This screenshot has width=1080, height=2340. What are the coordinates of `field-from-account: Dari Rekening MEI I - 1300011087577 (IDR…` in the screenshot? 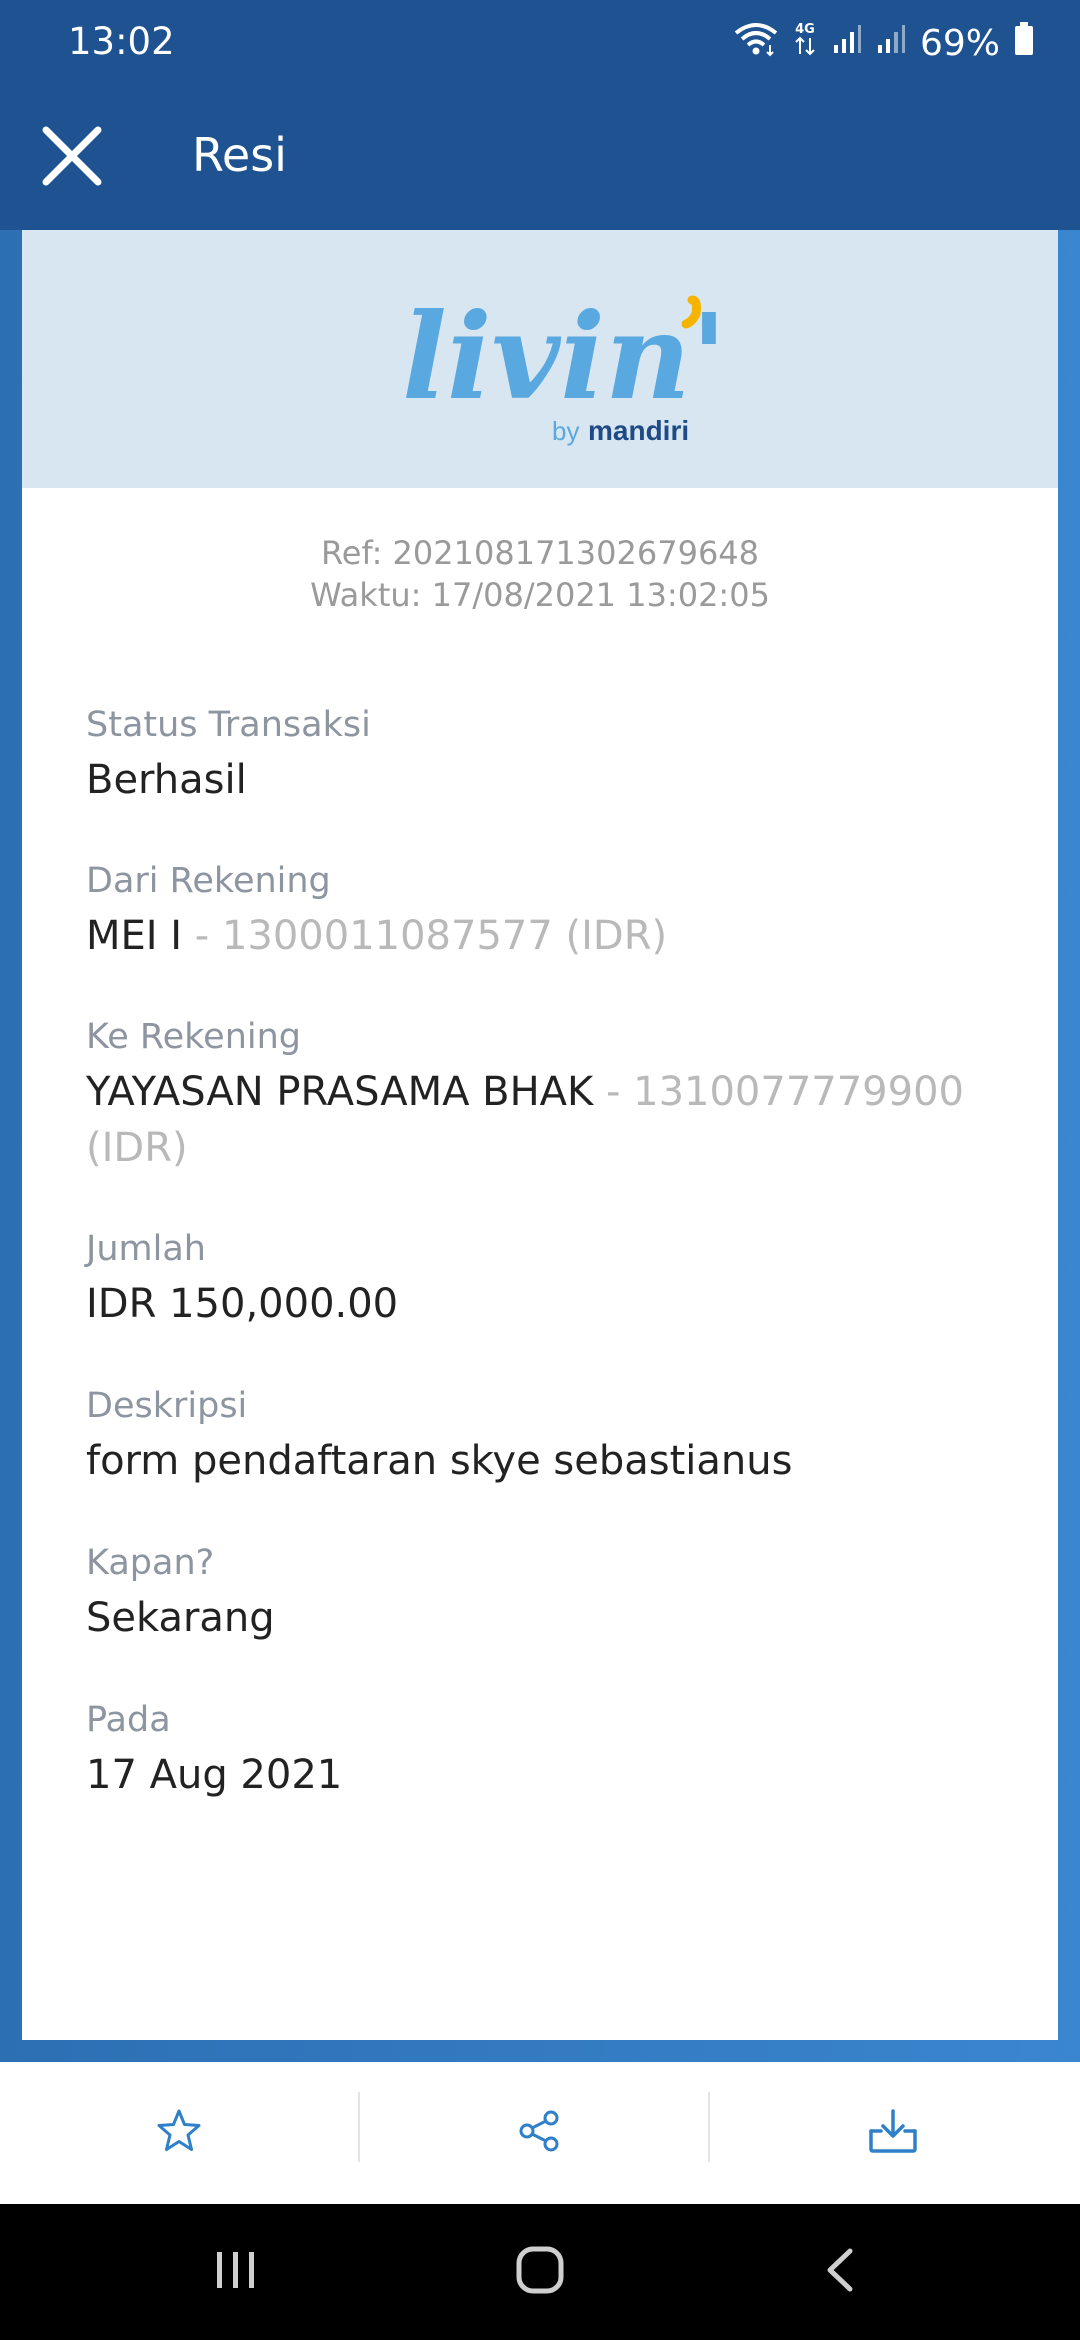 It's located at (546, 911).